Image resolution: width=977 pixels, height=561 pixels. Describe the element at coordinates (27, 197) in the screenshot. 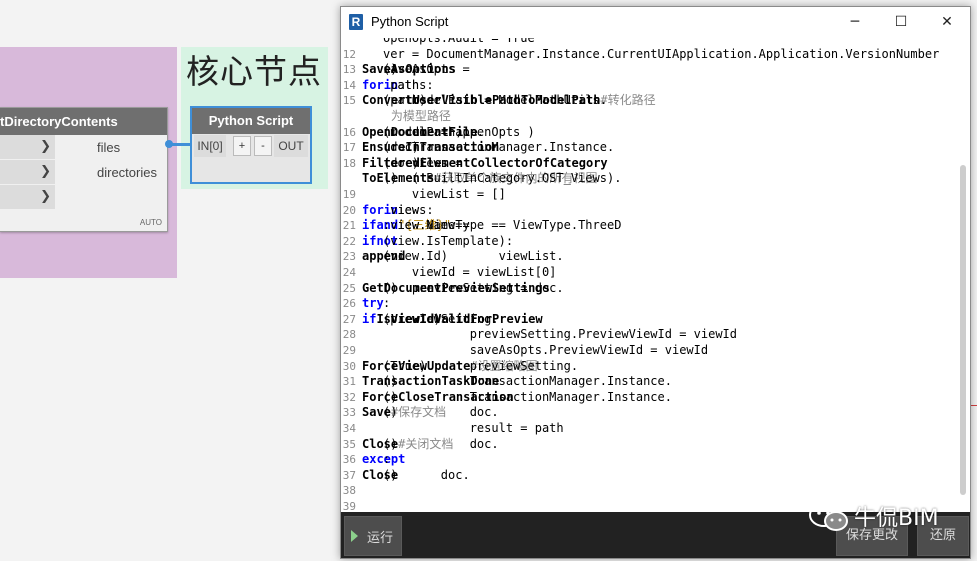

I see `input-port-3: ❯` at that location.